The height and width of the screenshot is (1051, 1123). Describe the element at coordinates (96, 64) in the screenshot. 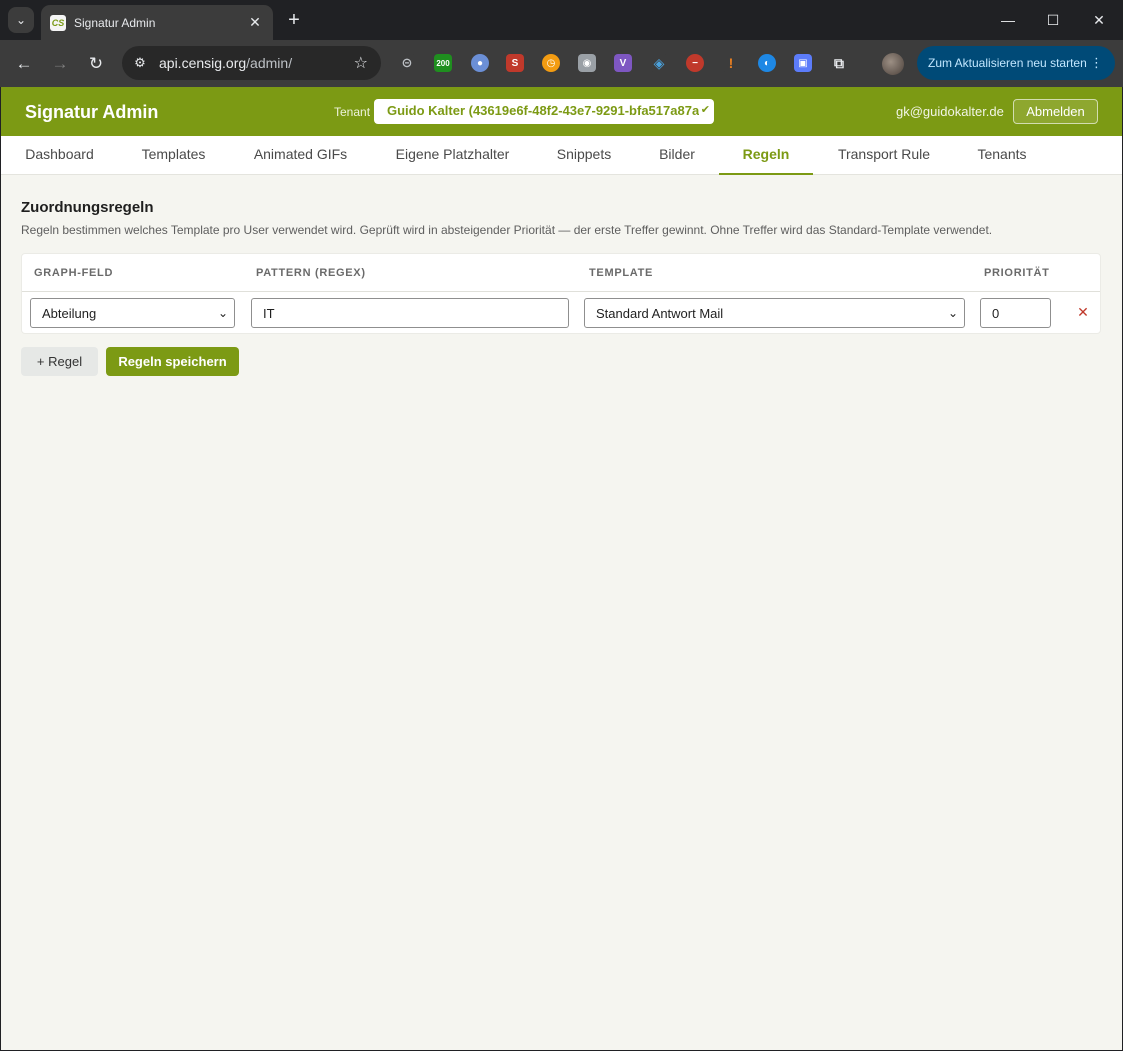

I see `reload-icon: ↻` at that location.